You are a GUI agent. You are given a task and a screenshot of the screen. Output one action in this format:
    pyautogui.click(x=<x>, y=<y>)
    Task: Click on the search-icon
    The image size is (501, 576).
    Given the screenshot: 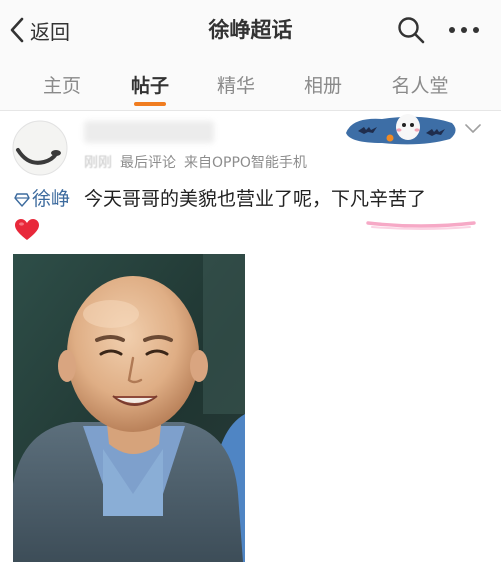 What is the action you would take?
    pyautogui.click(x=411, y=30)
    